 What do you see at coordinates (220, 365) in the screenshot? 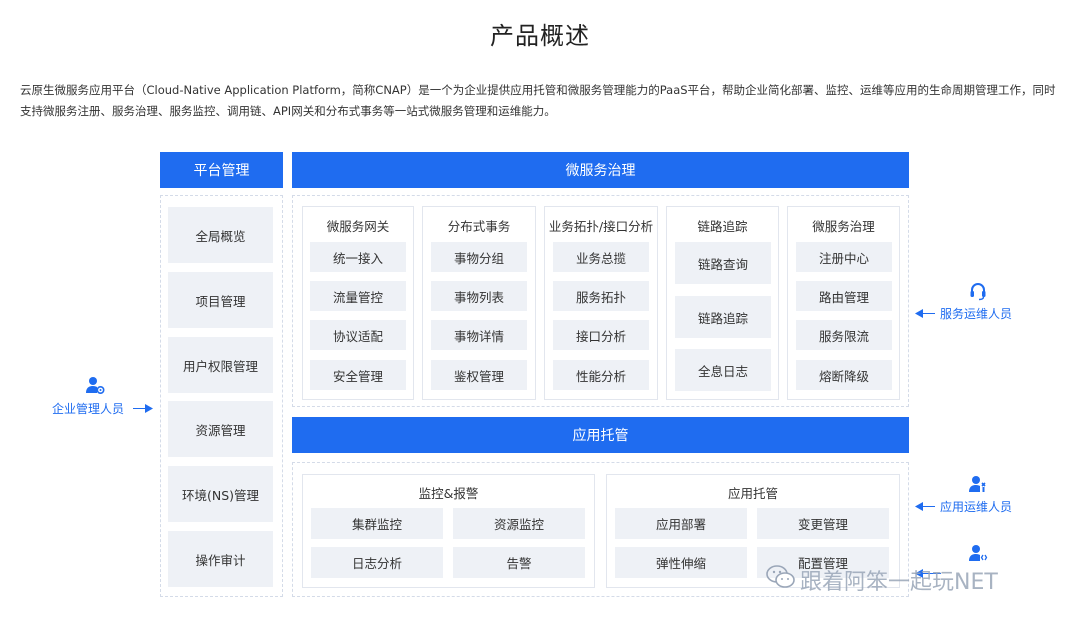
I see `platform-item: 用户权限管理` at bounding box center [220, 365].